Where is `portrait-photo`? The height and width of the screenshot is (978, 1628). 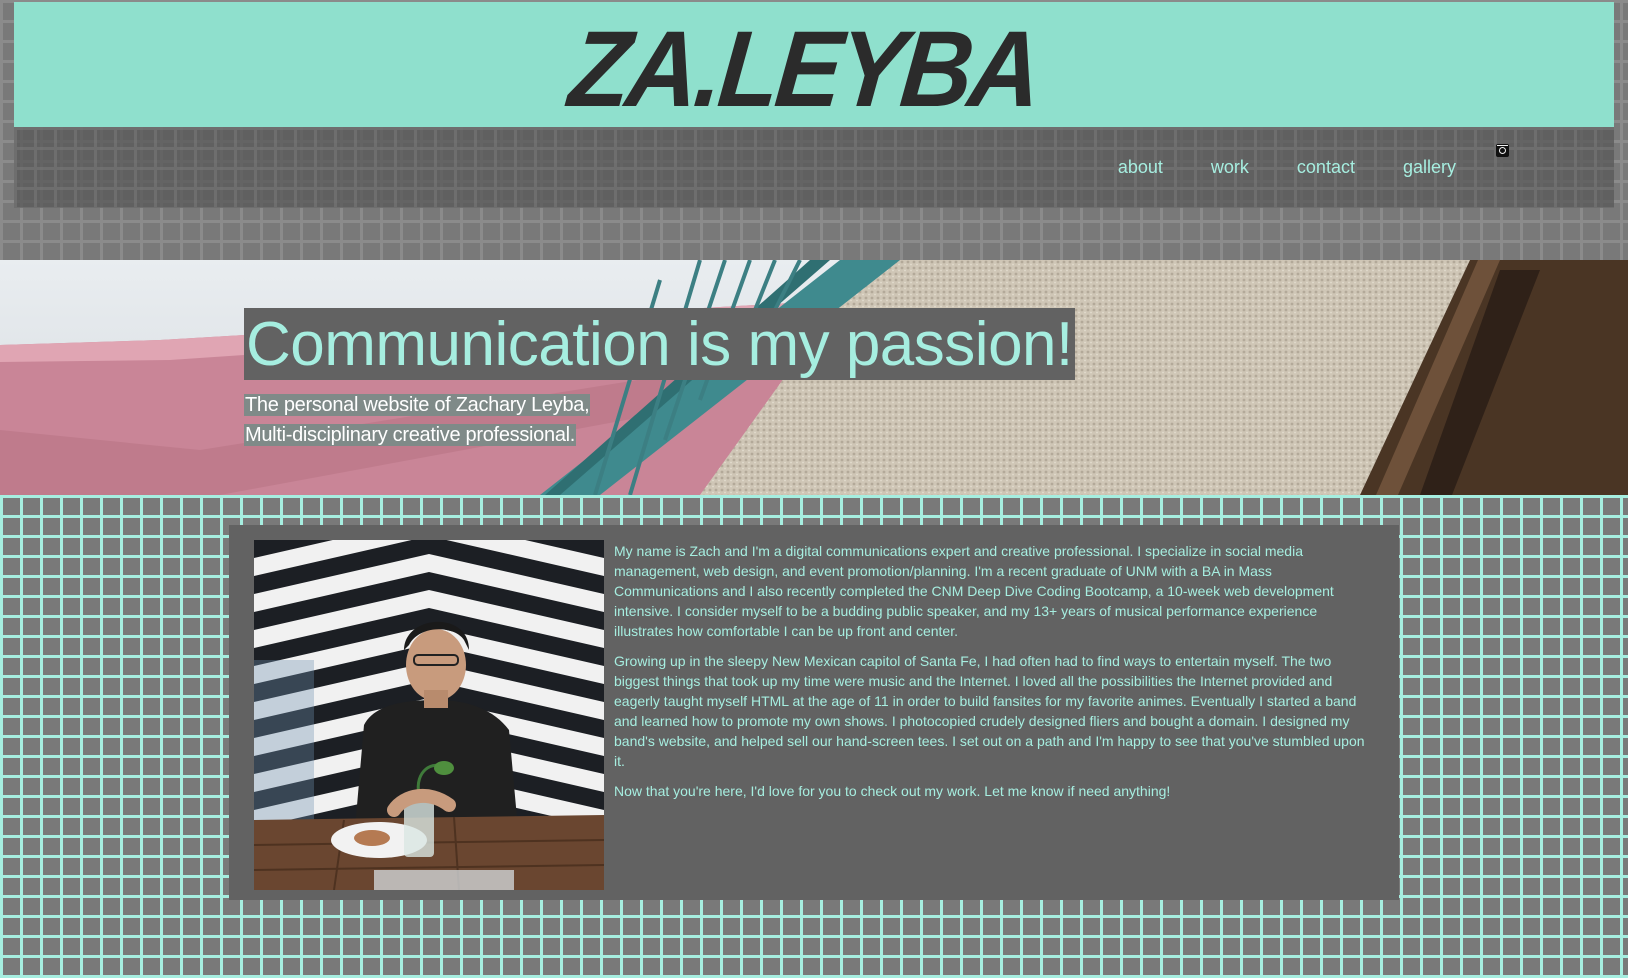 portrait-photo is located at coordinates (429, 715).